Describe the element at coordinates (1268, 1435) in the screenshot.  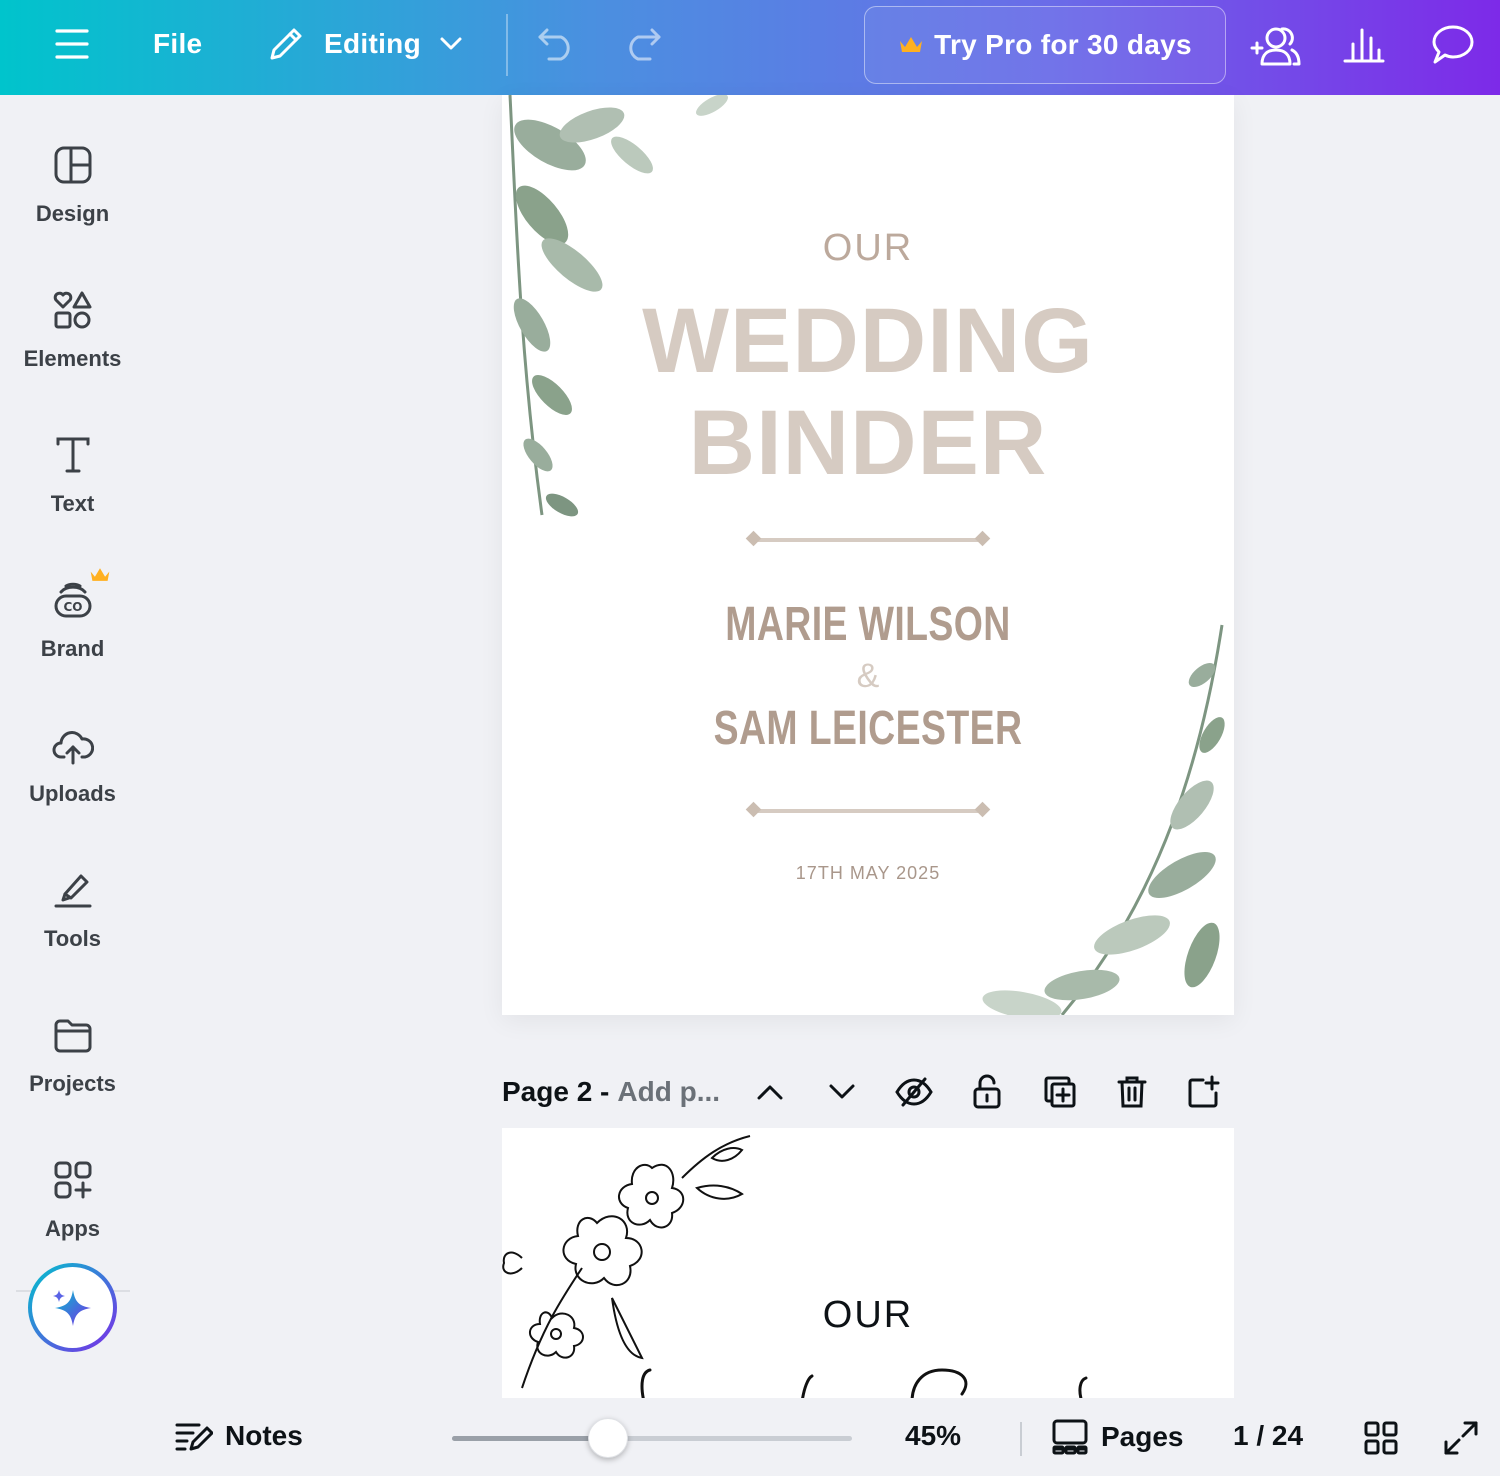
I see `page-counter: 1 / 24` at that location.